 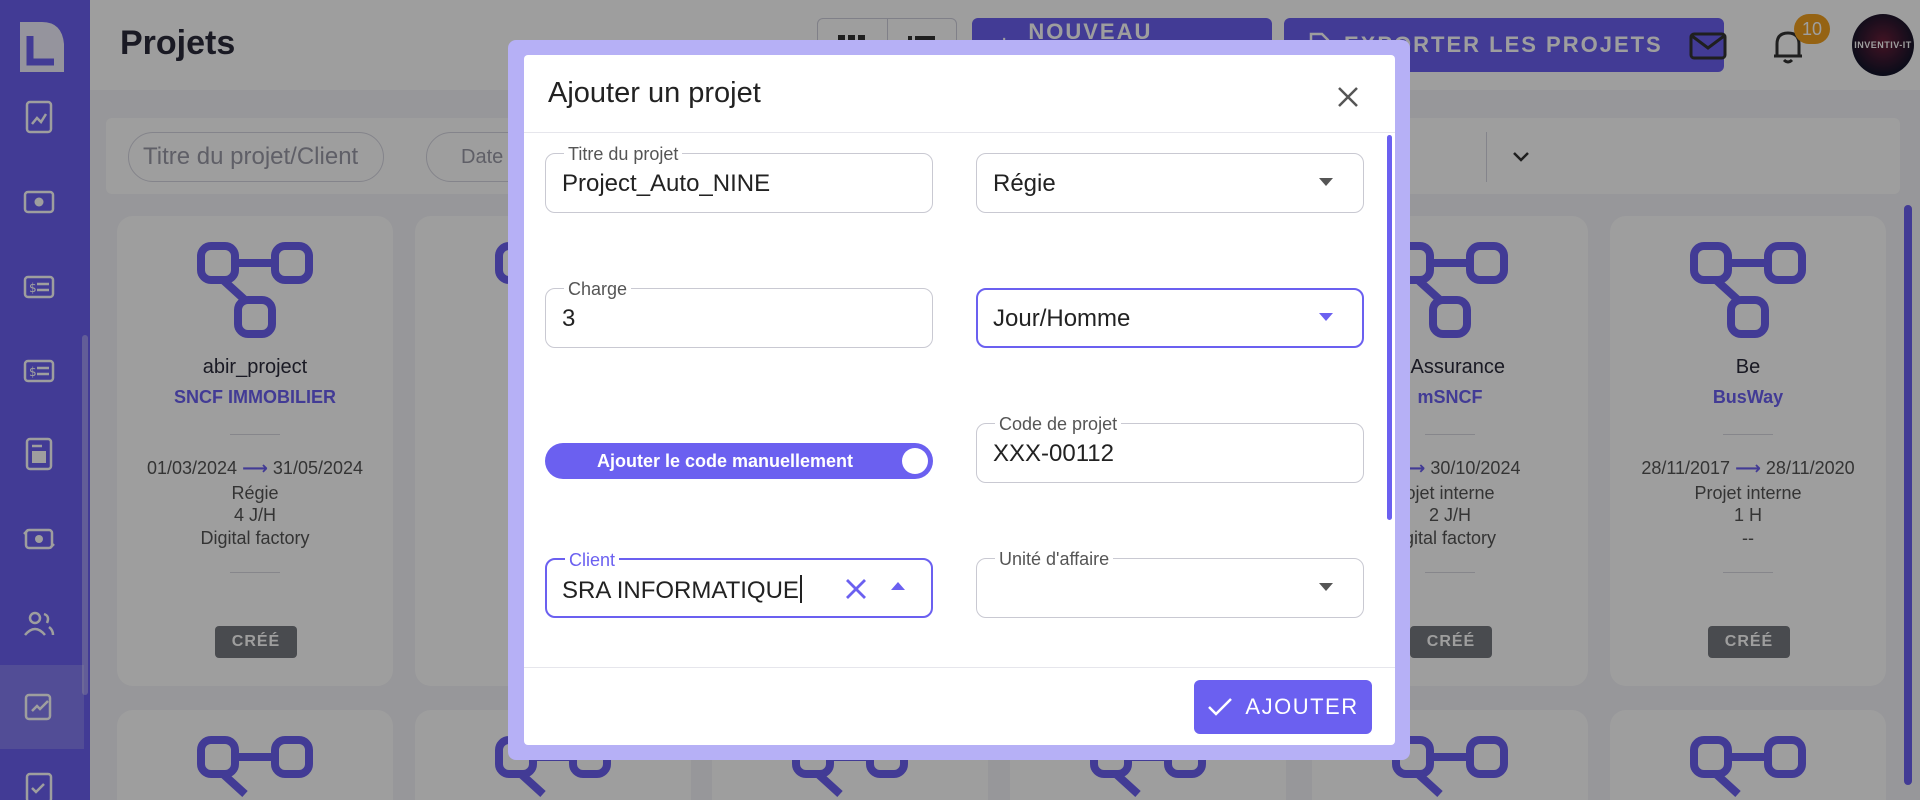 I want to click on dialog-scrollbar, so click(x=1389, y=327).